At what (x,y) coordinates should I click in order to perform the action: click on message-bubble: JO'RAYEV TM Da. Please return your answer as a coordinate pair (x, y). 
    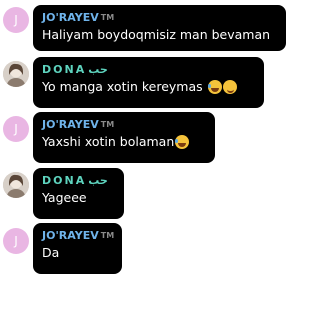
    Looking at the image, I should click on (77, 248).